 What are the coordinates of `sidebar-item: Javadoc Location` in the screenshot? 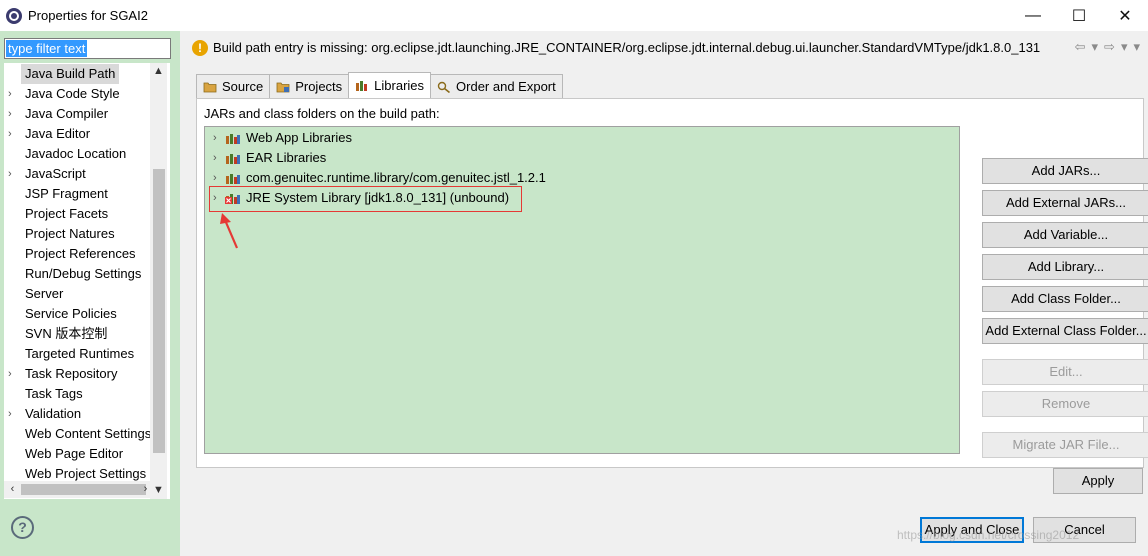 It's located at (80, 154).